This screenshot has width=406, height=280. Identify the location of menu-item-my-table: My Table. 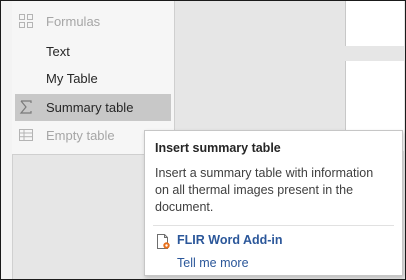
(93, 78).